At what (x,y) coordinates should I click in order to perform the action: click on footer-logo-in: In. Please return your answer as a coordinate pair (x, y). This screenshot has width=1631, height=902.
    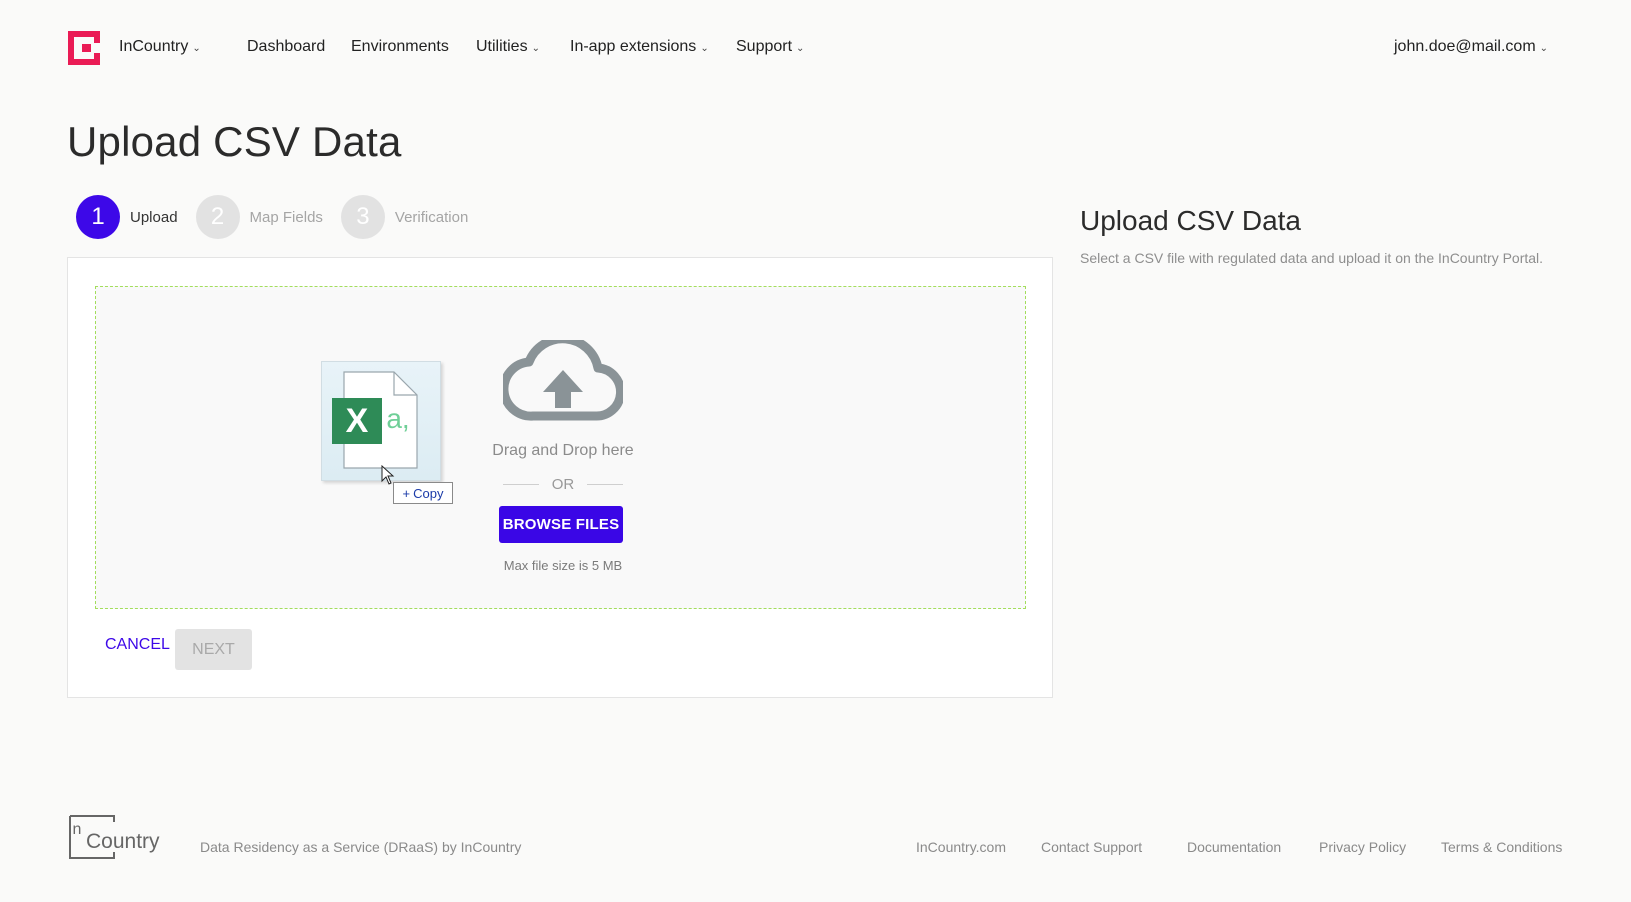
    Looking at the image, I should click on (74, 829).